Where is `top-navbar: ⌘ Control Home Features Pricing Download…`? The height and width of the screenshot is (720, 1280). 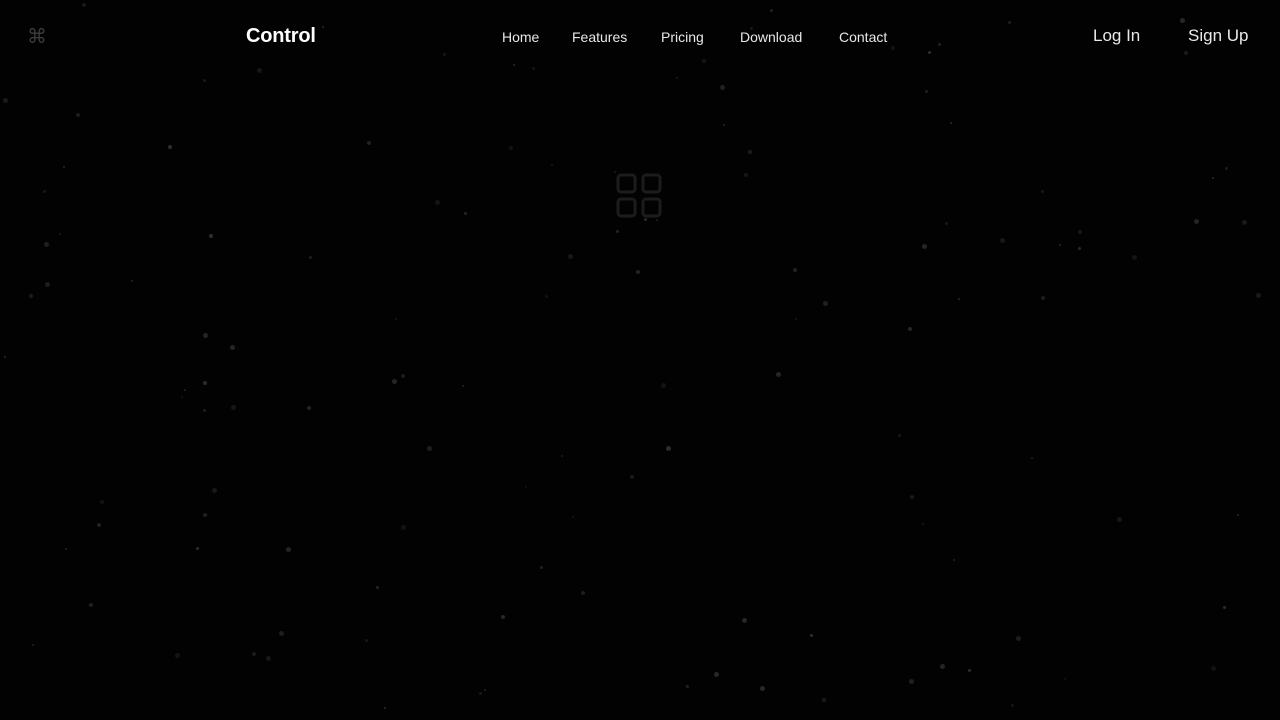 top-navbar: ⌘ Control Home Features Pricing Download… is located at coordinates (640, 36).